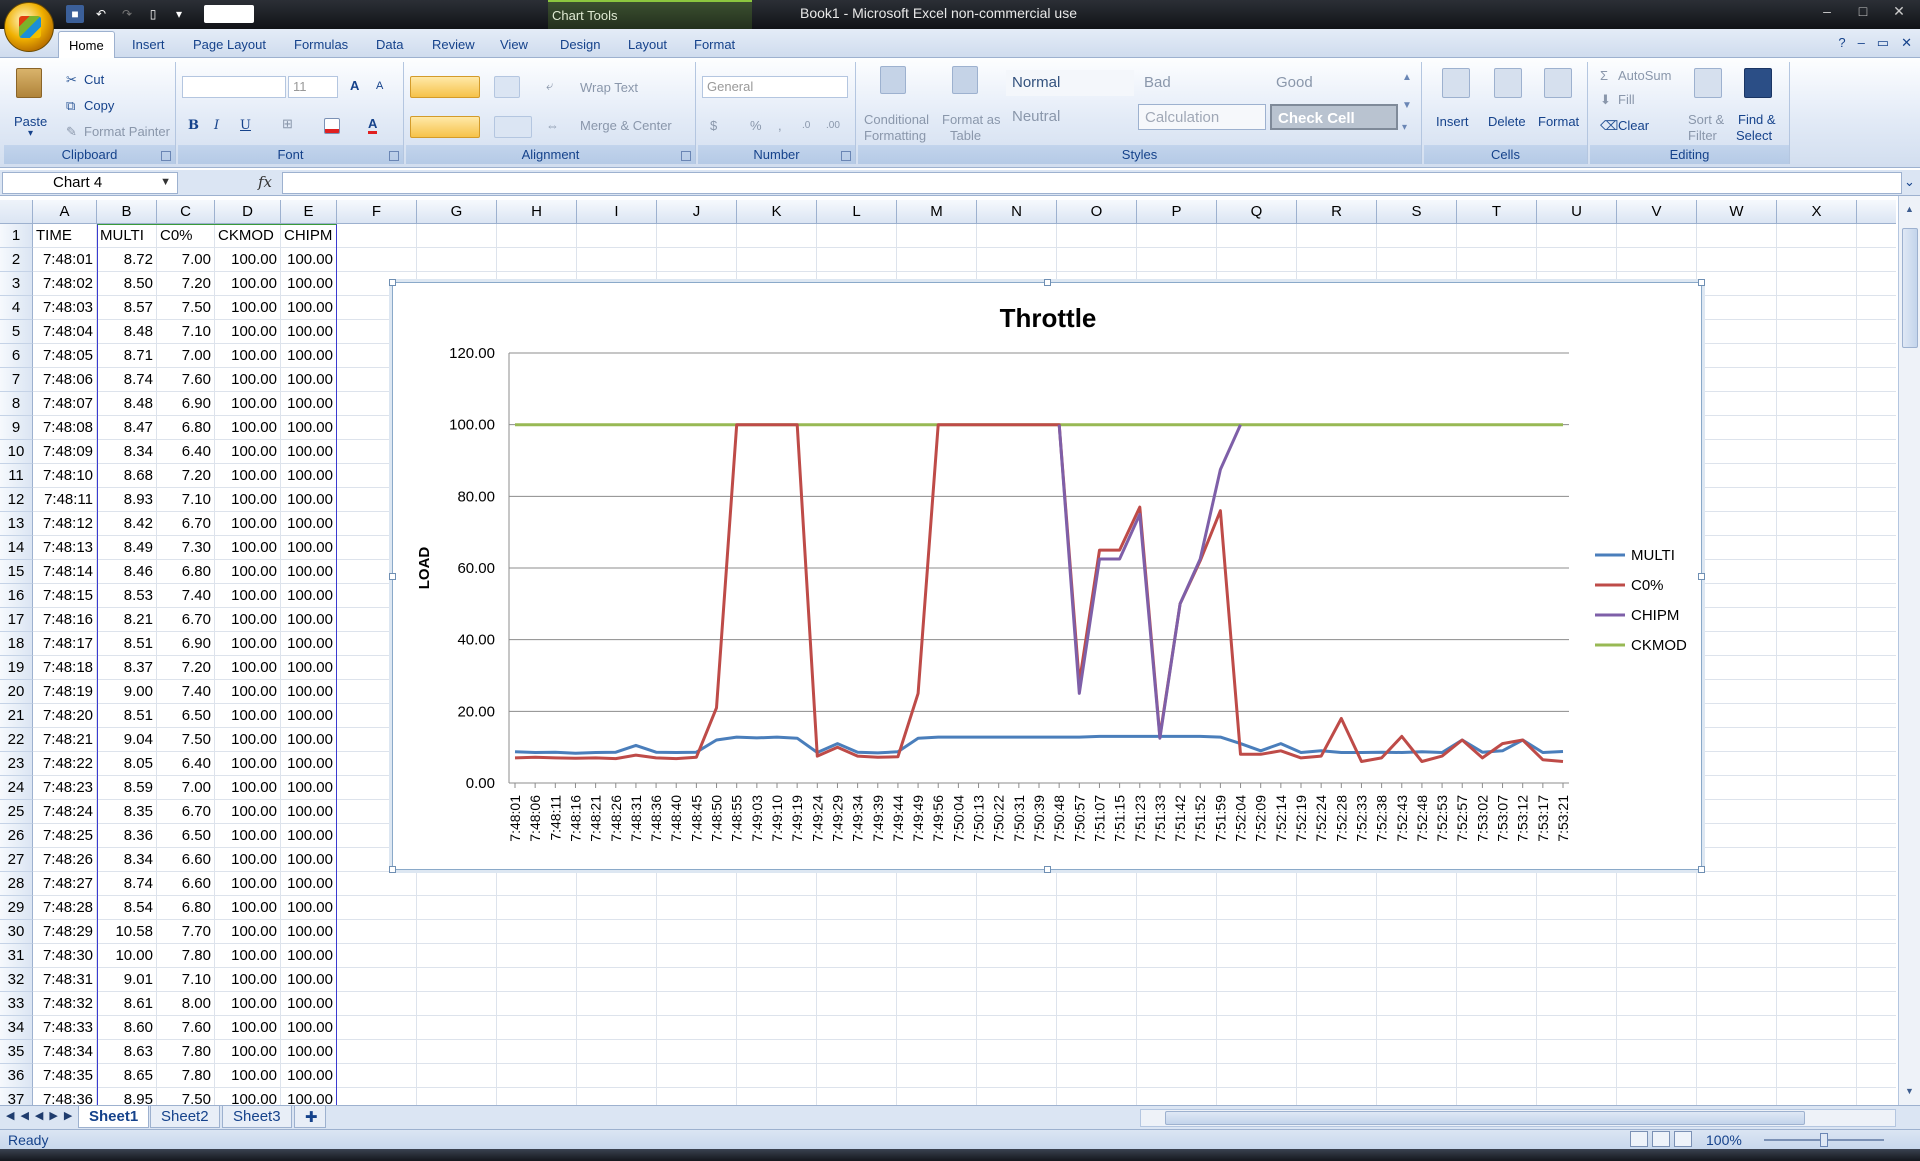 This screenshot has height=1161, width=1920. I want to click on data-cell: 7:48:15, so click(65, 596).